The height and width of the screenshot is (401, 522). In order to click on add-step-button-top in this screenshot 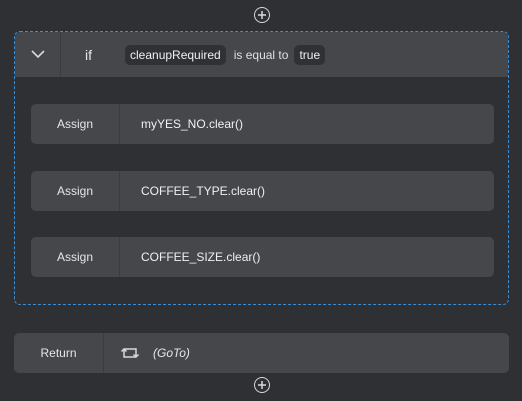, I will do `click(262, 15)`.